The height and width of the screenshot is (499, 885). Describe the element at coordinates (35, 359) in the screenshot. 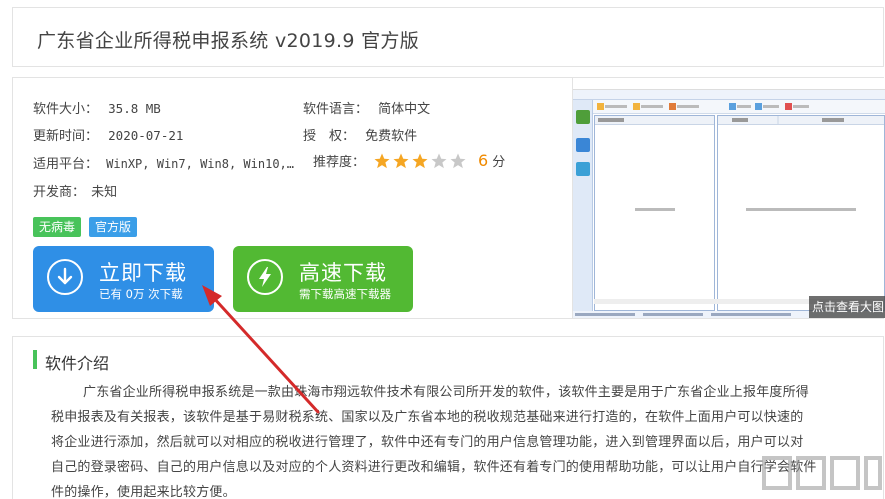

I see `intro-accent-bar` at that location.